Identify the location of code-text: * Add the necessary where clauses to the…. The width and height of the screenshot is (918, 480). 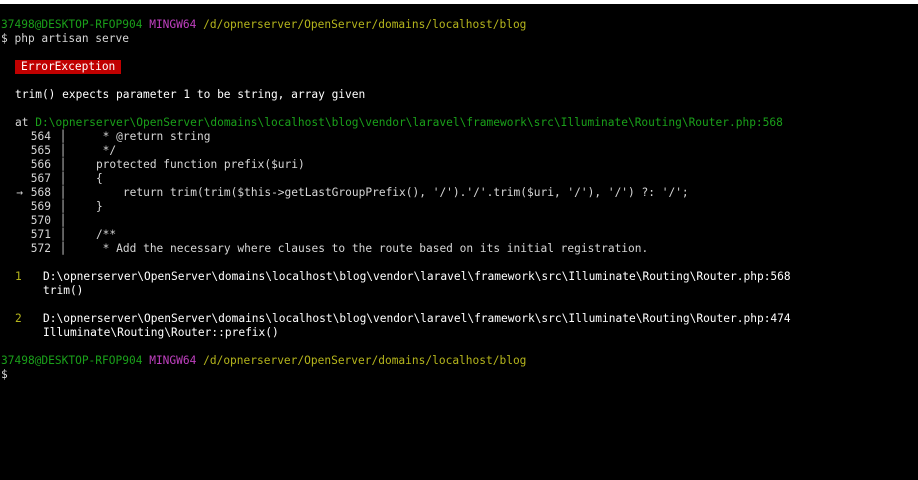
(359, 248).